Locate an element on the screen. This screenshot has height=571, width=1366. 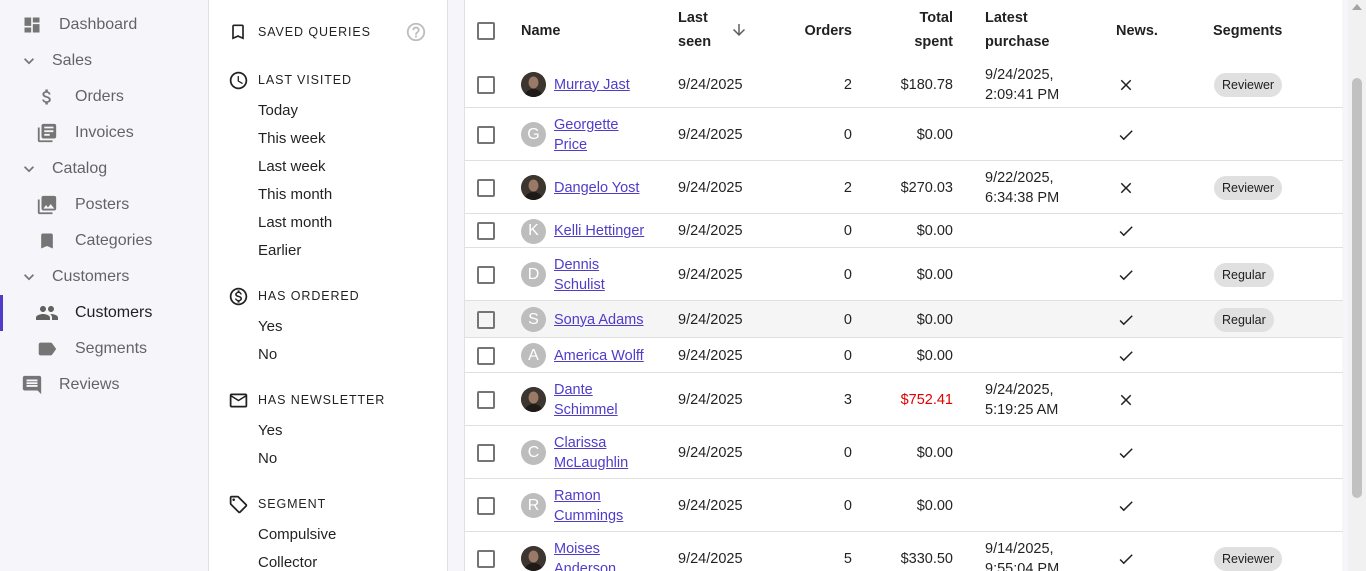
customer-name-link: Kelli Hettinger is located at coordinates (614, 231).